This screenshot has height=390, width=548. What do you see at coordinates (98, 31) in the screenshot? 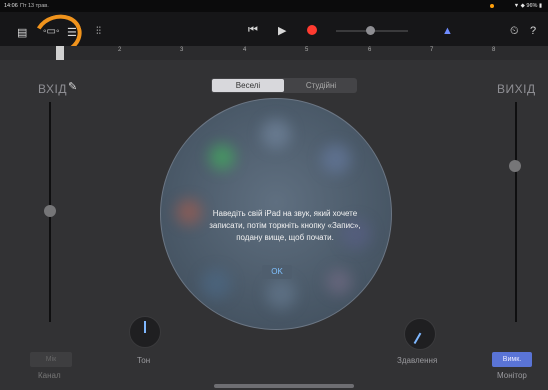
I see `settings-sliders-icon: ⫶⫶` at bounding box center [98, 31].